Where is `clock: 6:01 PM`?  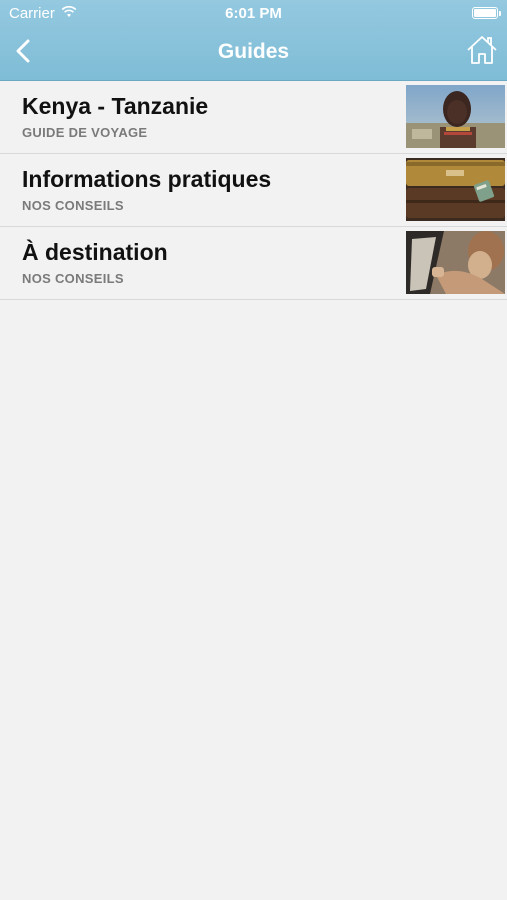 clock: 6:01 PM is located at coordinates (253, 13).